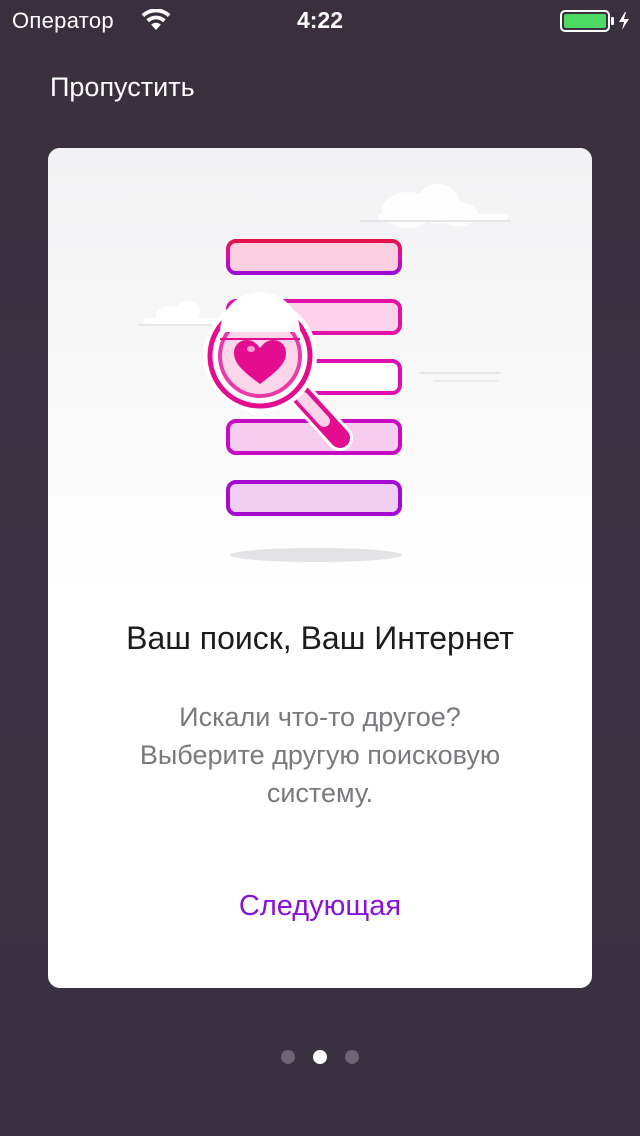 The height and width of the screenshot is (1136, 640). I want to click on card-title: Ваш поиск, Ваш Интернет, so click(320, 638).